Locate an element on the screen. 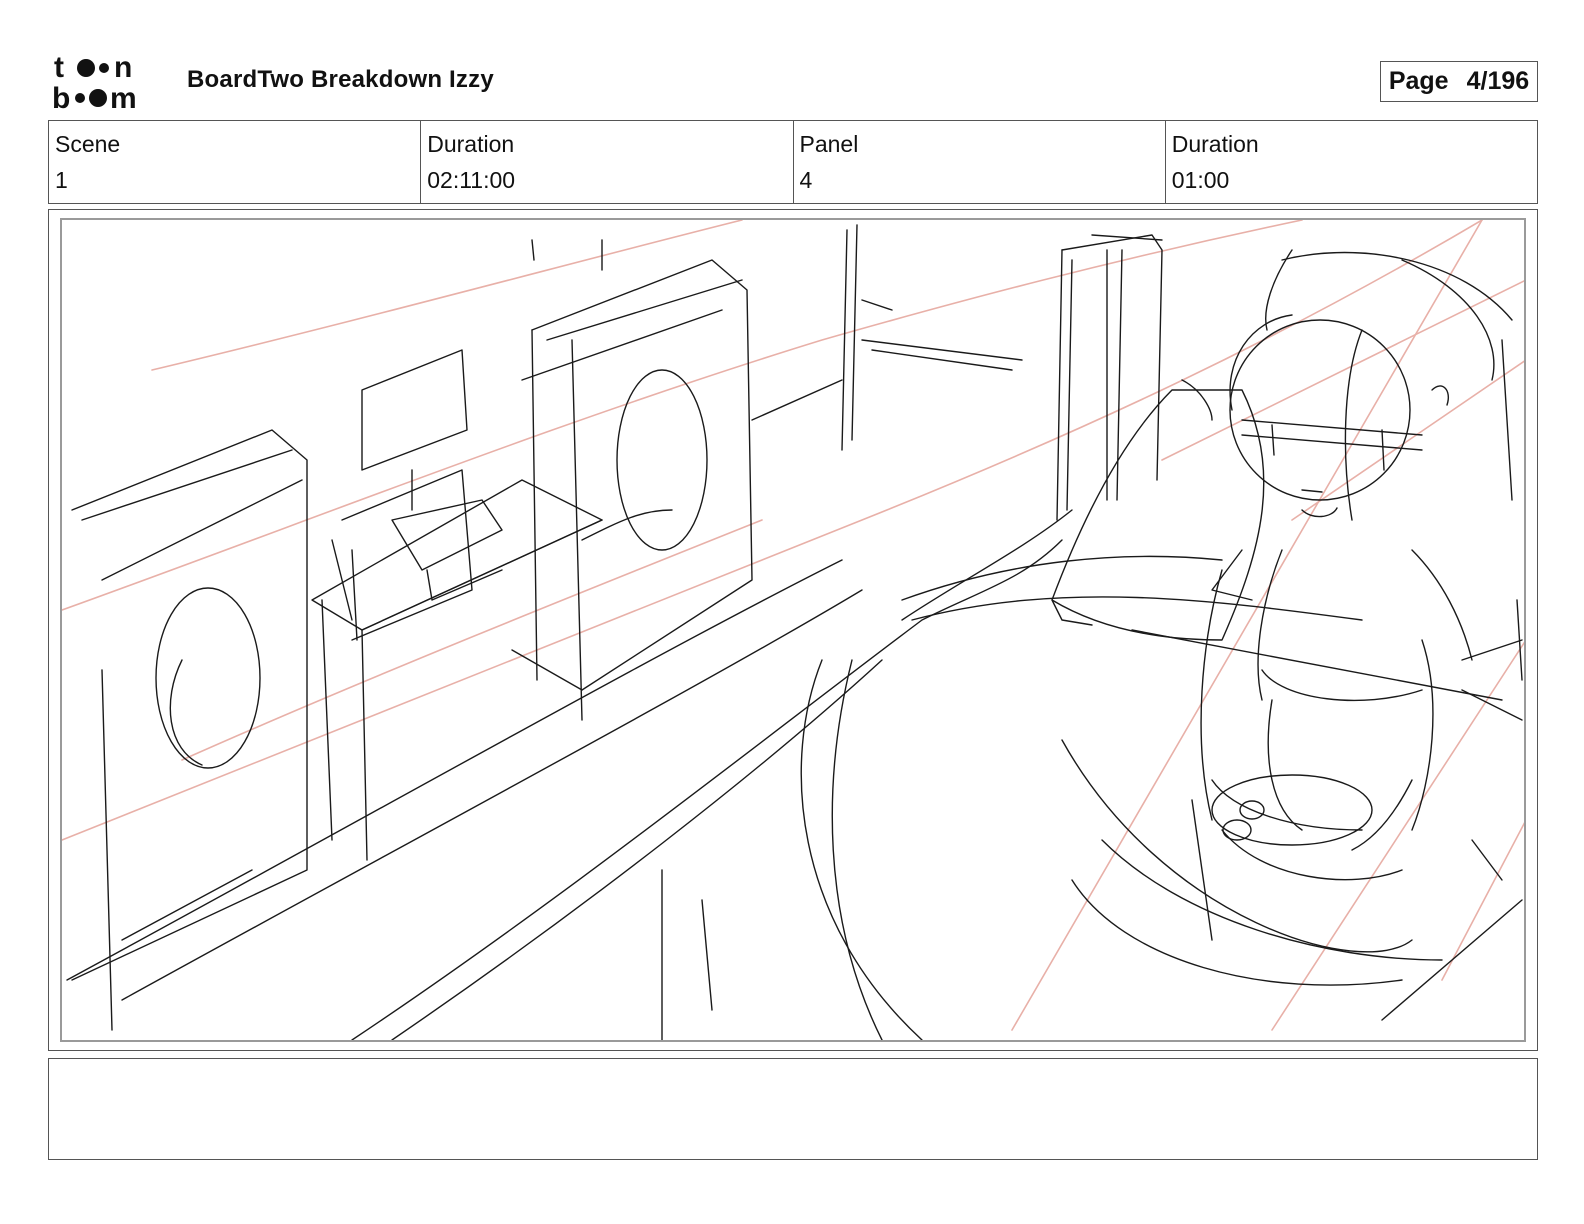 The height and width of the screenshot is (1224, 1584). panel-notes-box is located at coordinates (793, 1109).